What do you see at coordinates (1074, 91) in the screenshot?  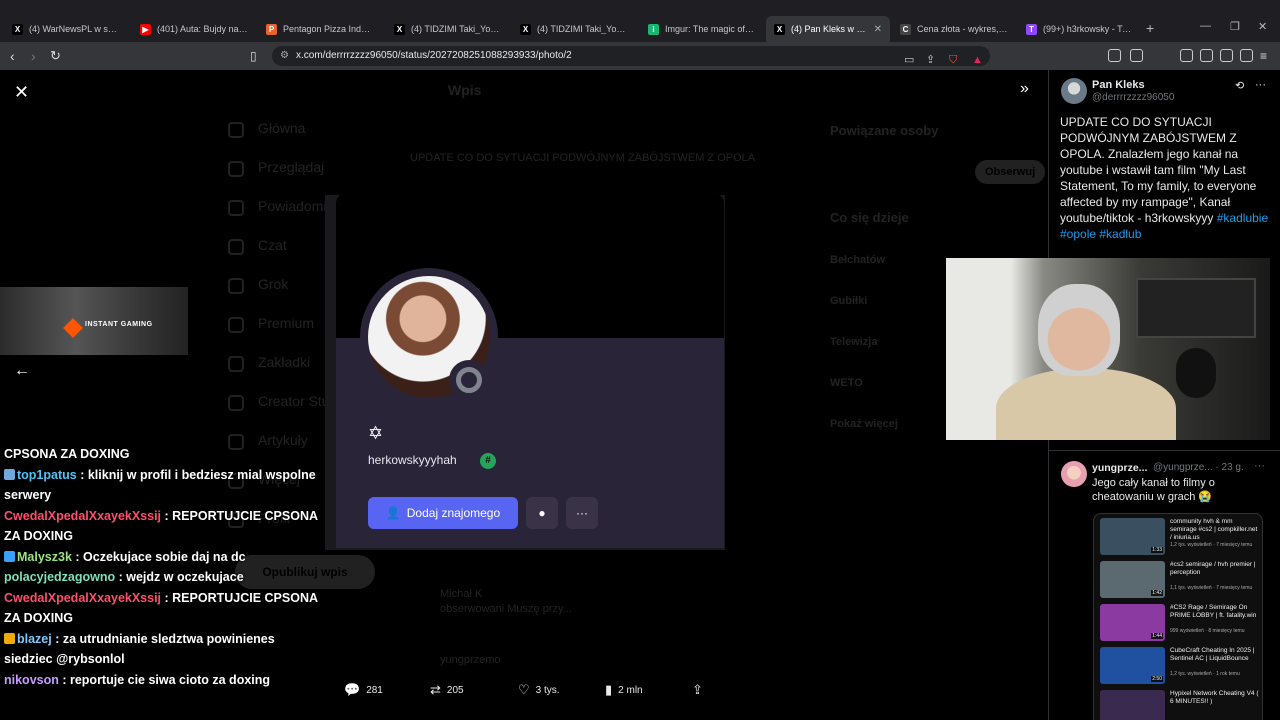 I see `author-avatar` at bounding box center [1074, 91].